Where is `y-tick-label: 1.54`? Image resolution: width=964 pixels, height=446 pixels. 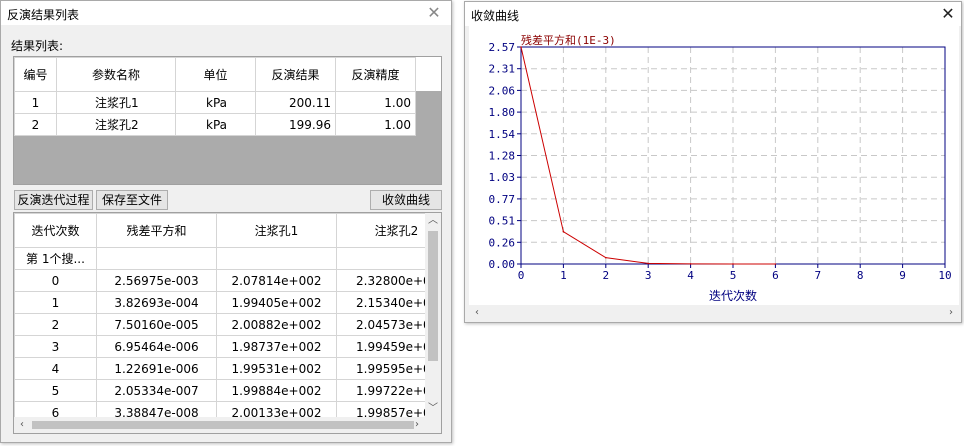 y-tick-label: 1.54 is located at coordinates (502, 134).